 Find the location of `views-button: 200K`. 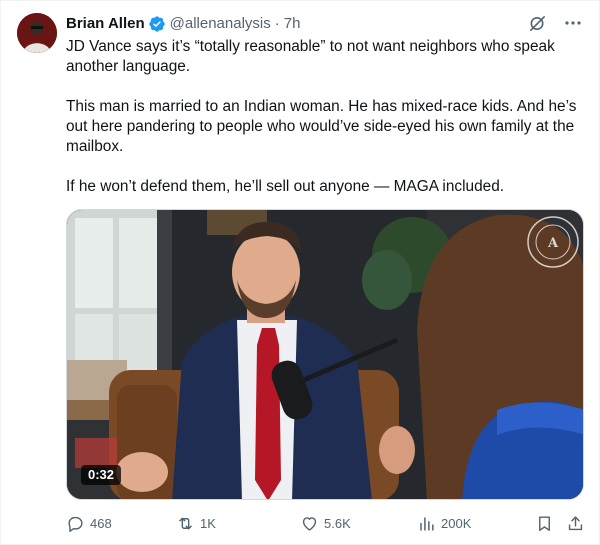

views-button: 200K is located at coordinates (444, 523).